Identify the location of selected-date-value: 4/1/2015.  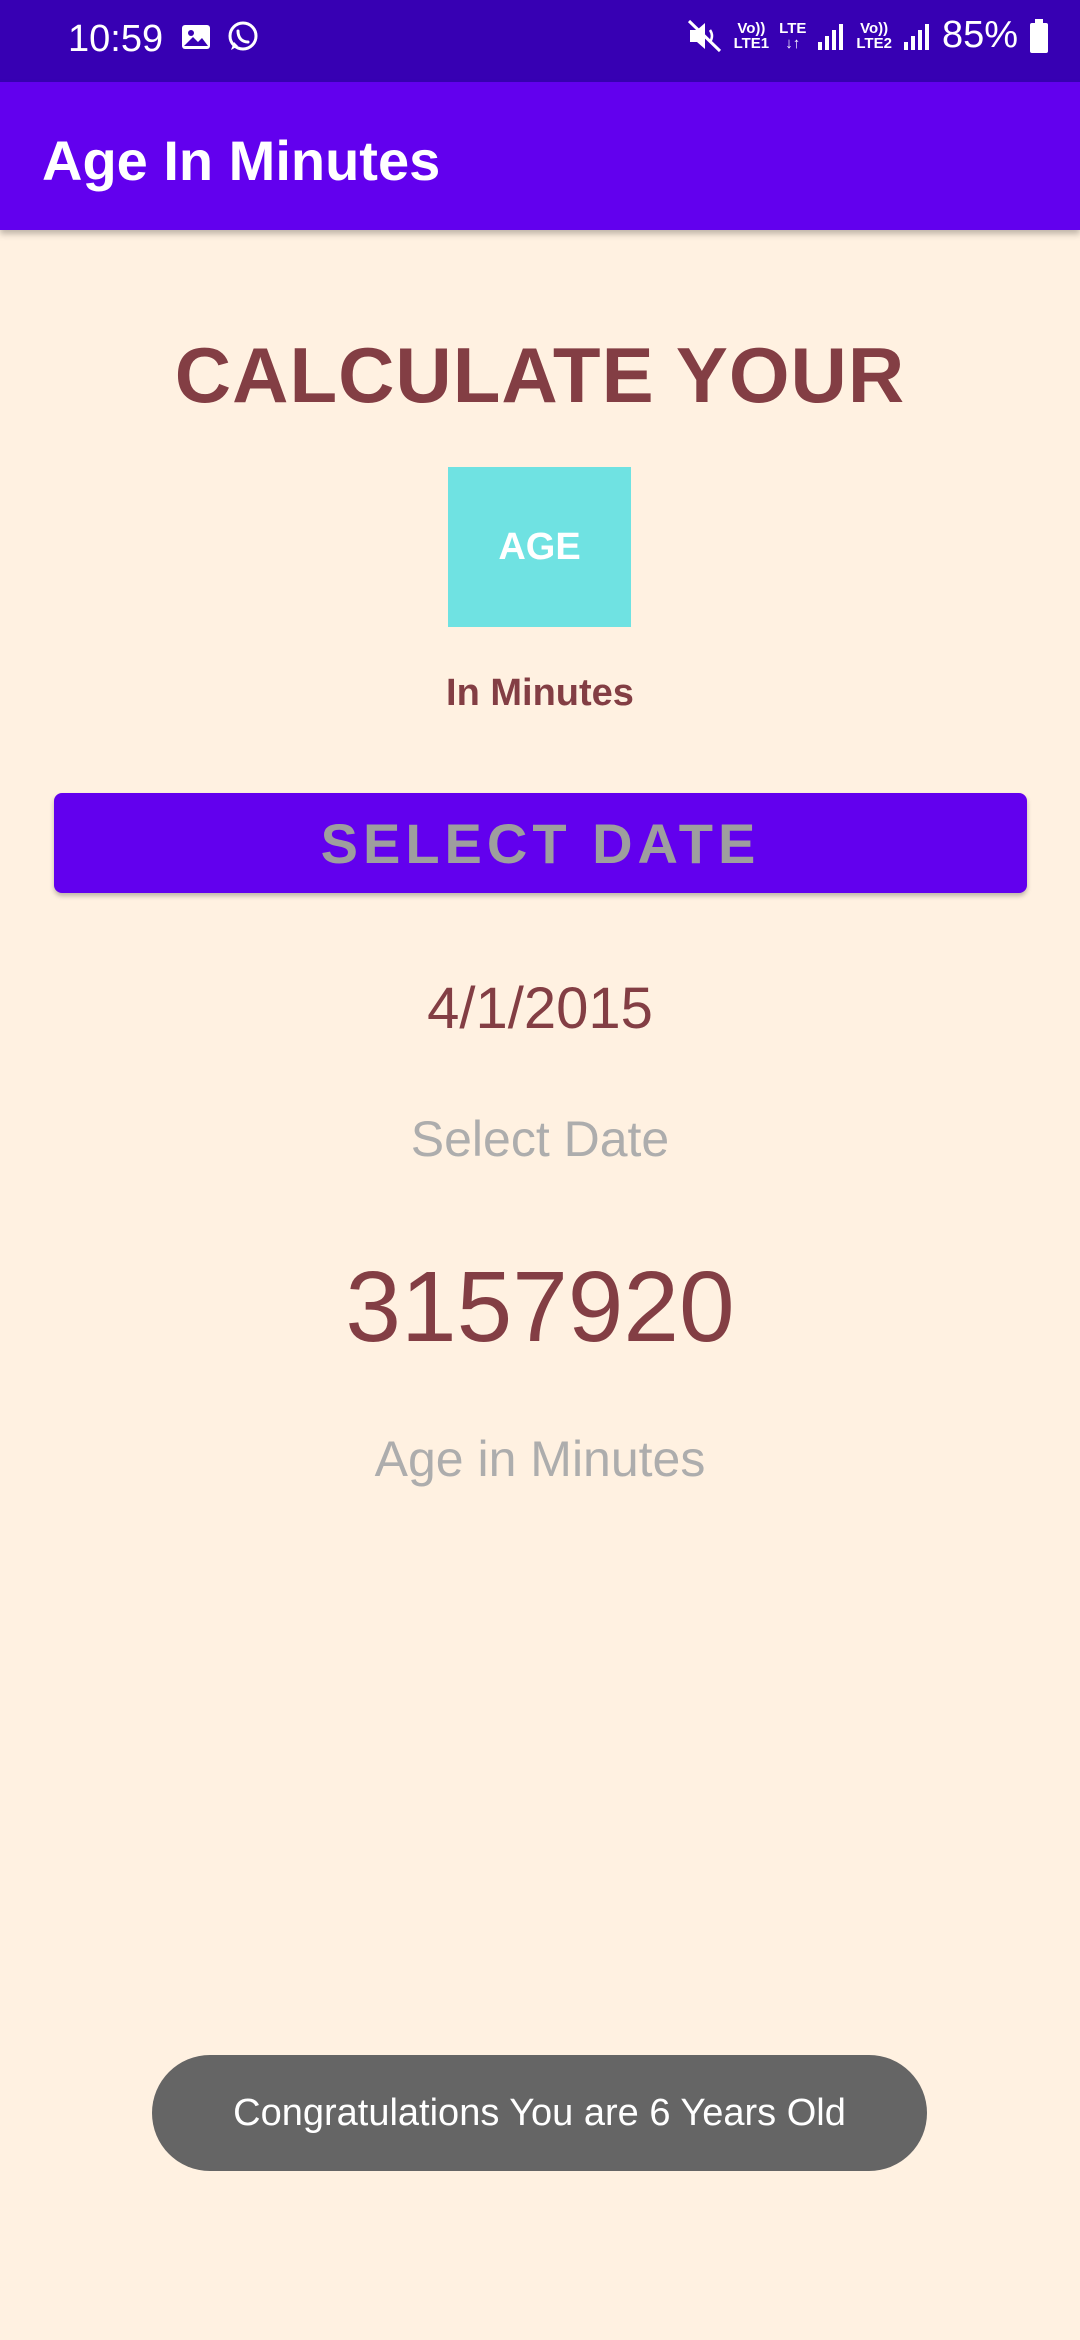
(540, 1008).